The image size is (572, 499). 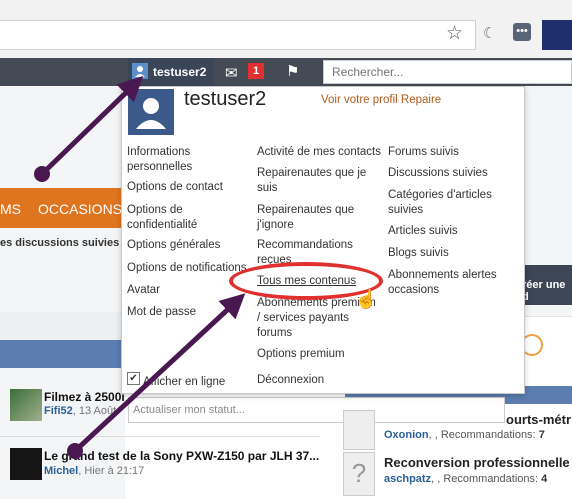 What do you see at coordinates (159, 373) in the screenshot?
I see `arrow-to-all-content` at bounding box center [159, 373].